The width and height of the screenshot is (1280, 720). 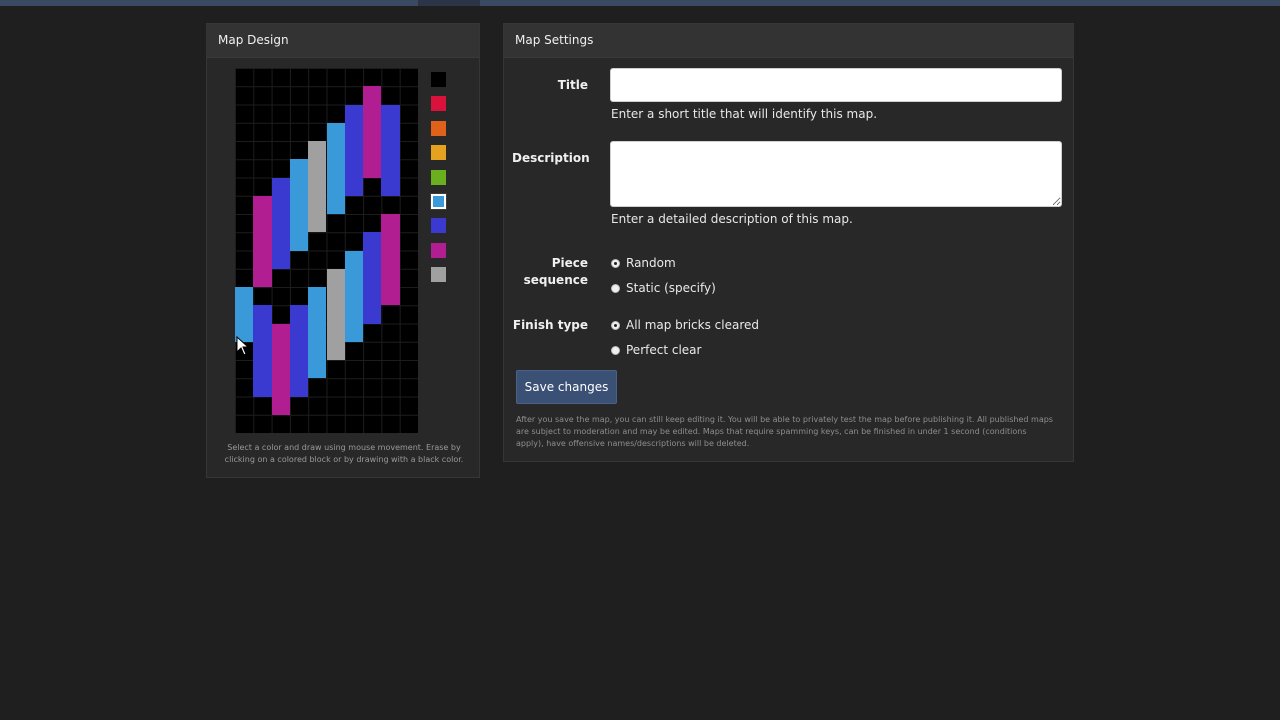 I want to click on radio-static, so click(x=615, y=288).